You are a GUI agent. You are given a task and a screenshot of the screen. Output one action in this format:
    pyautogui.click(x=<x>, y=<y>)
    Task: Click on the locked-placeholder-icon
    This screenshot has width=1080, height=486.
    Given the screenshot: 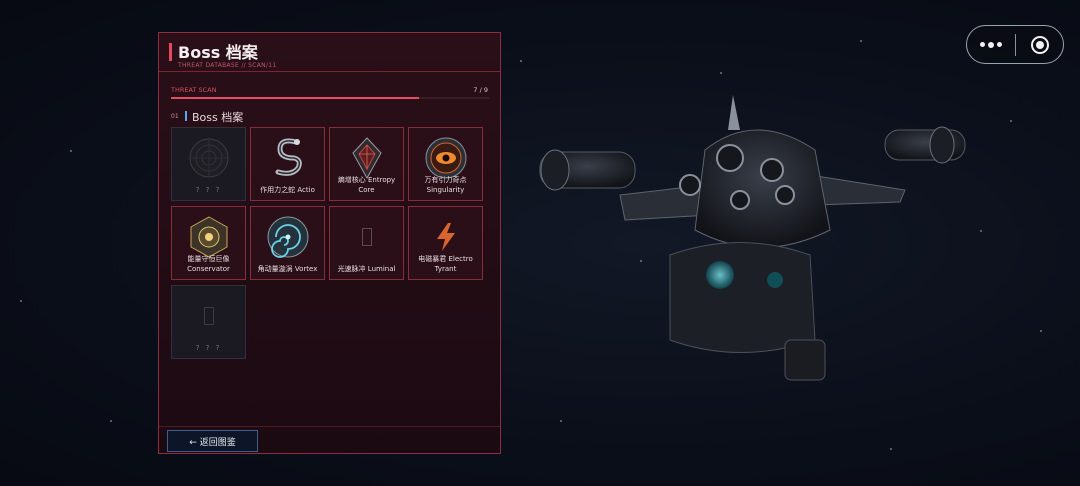 What is the action you would take?
    pyautogui.click(x=209, y=316)
    